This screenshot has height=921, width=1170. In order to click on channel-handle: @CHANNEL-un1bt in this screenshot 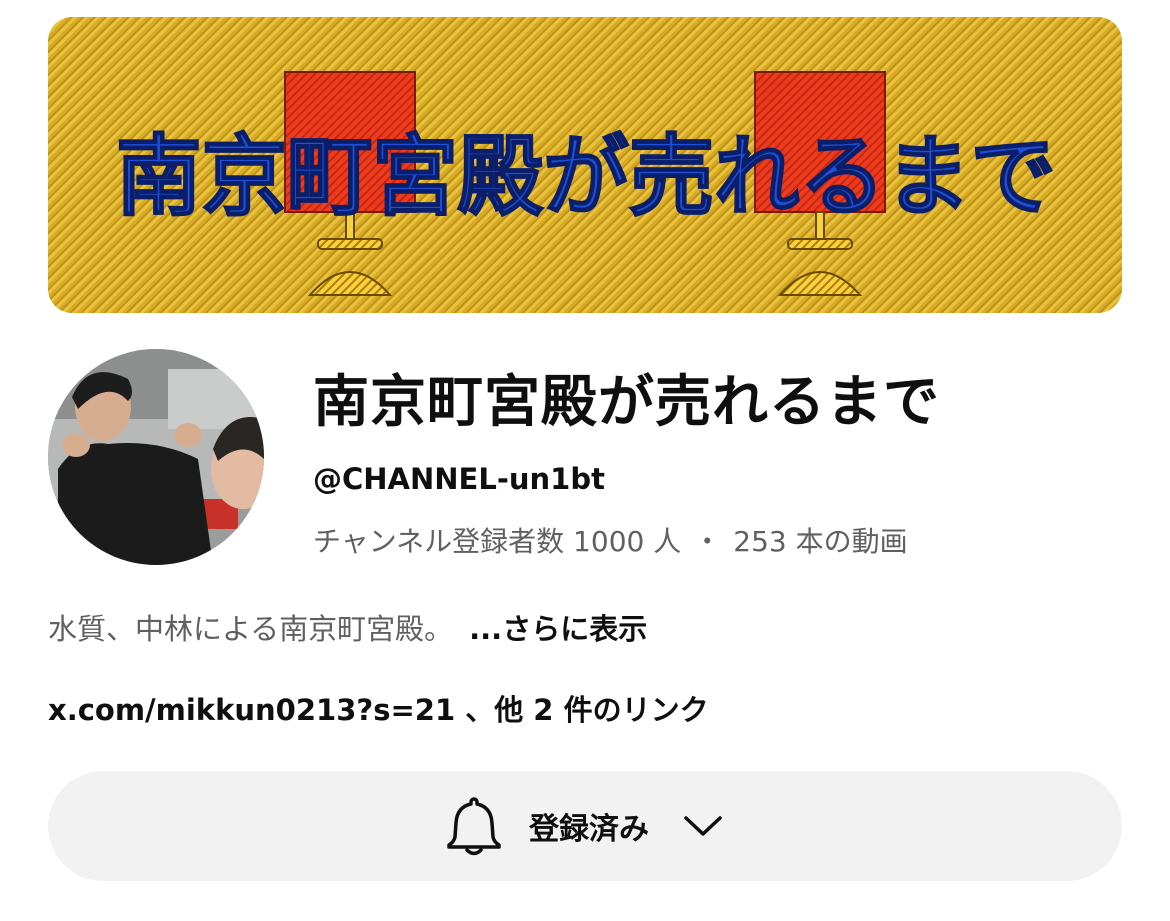, I will do `click(459, 479)`.